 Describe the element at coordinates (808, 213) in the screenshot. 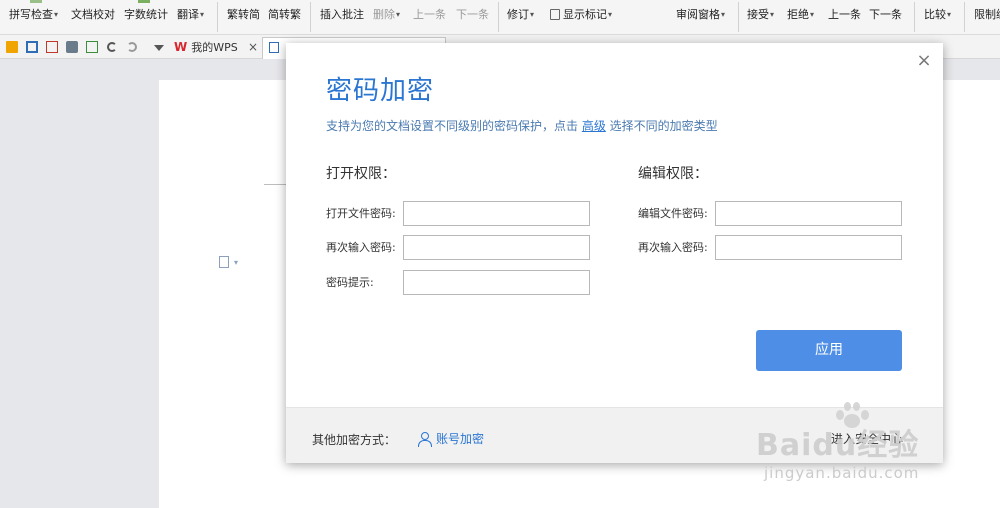

I see `edit-password-input` at that location.